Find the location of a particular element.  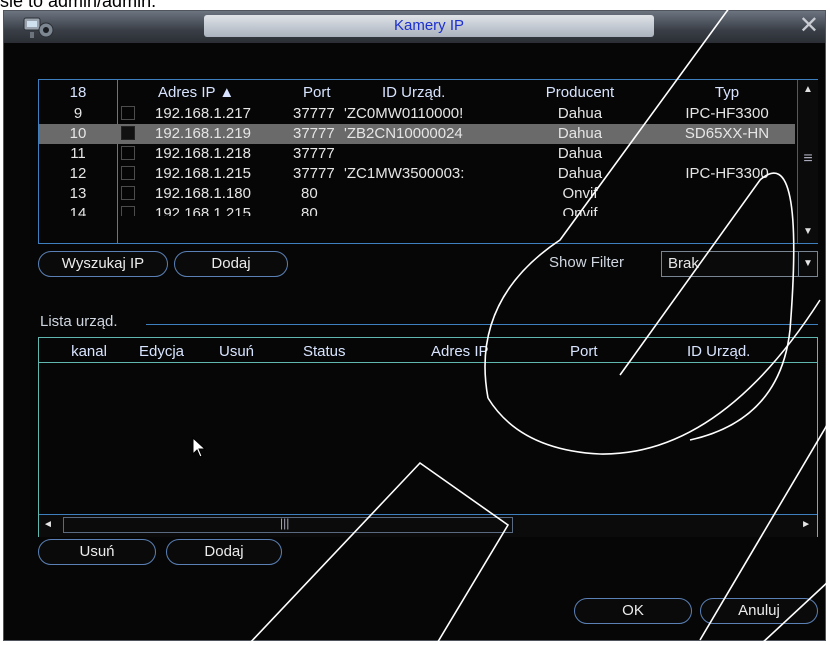

index-header: 18 is located at coordinates (78, 93).